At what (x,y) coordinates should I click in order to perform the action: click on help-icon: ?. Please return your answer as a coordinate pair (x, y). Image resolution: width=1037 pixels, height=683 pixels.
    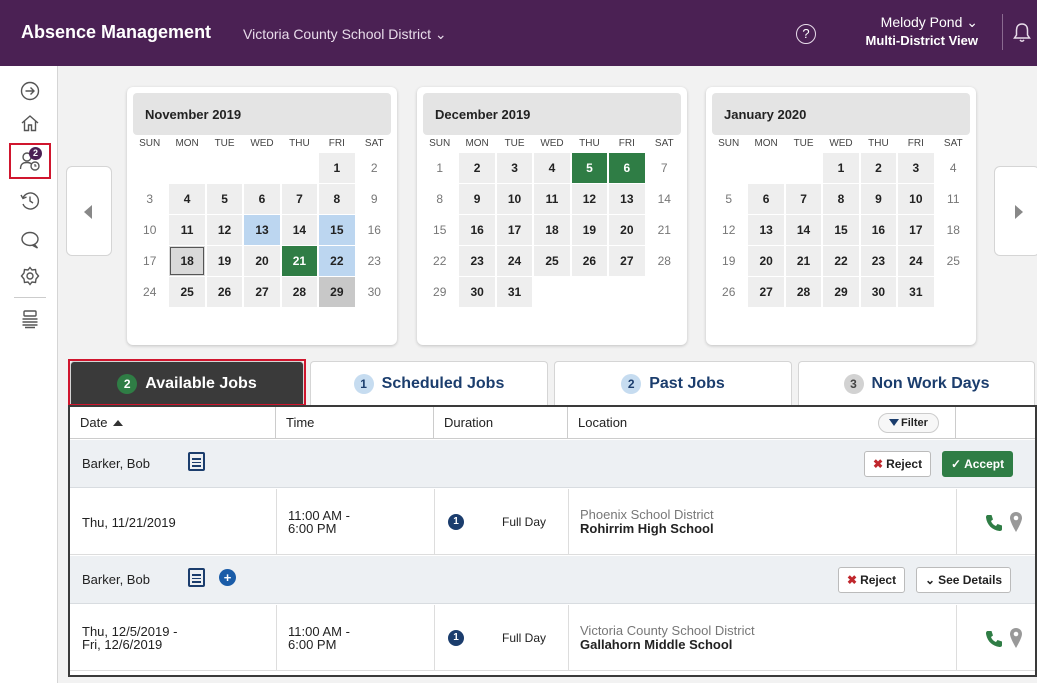
    Looking at the image, I should click on (806, 34).